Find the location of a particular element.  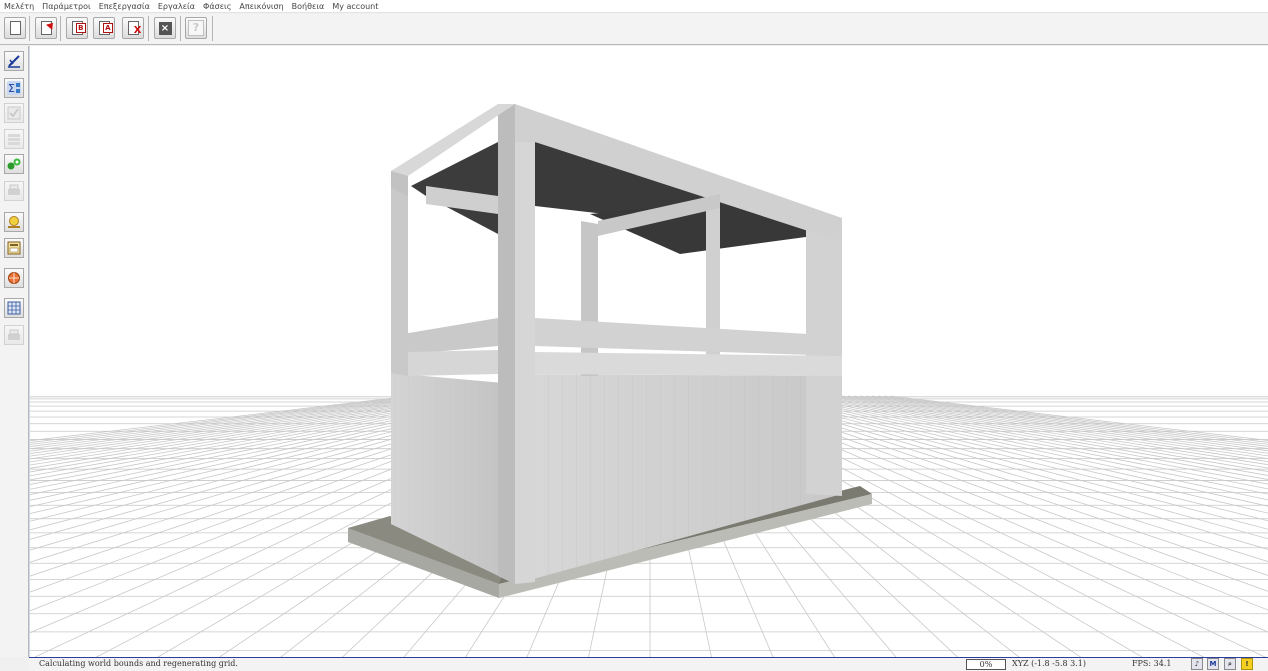

new-document-button is located at coordinates (15, 28).